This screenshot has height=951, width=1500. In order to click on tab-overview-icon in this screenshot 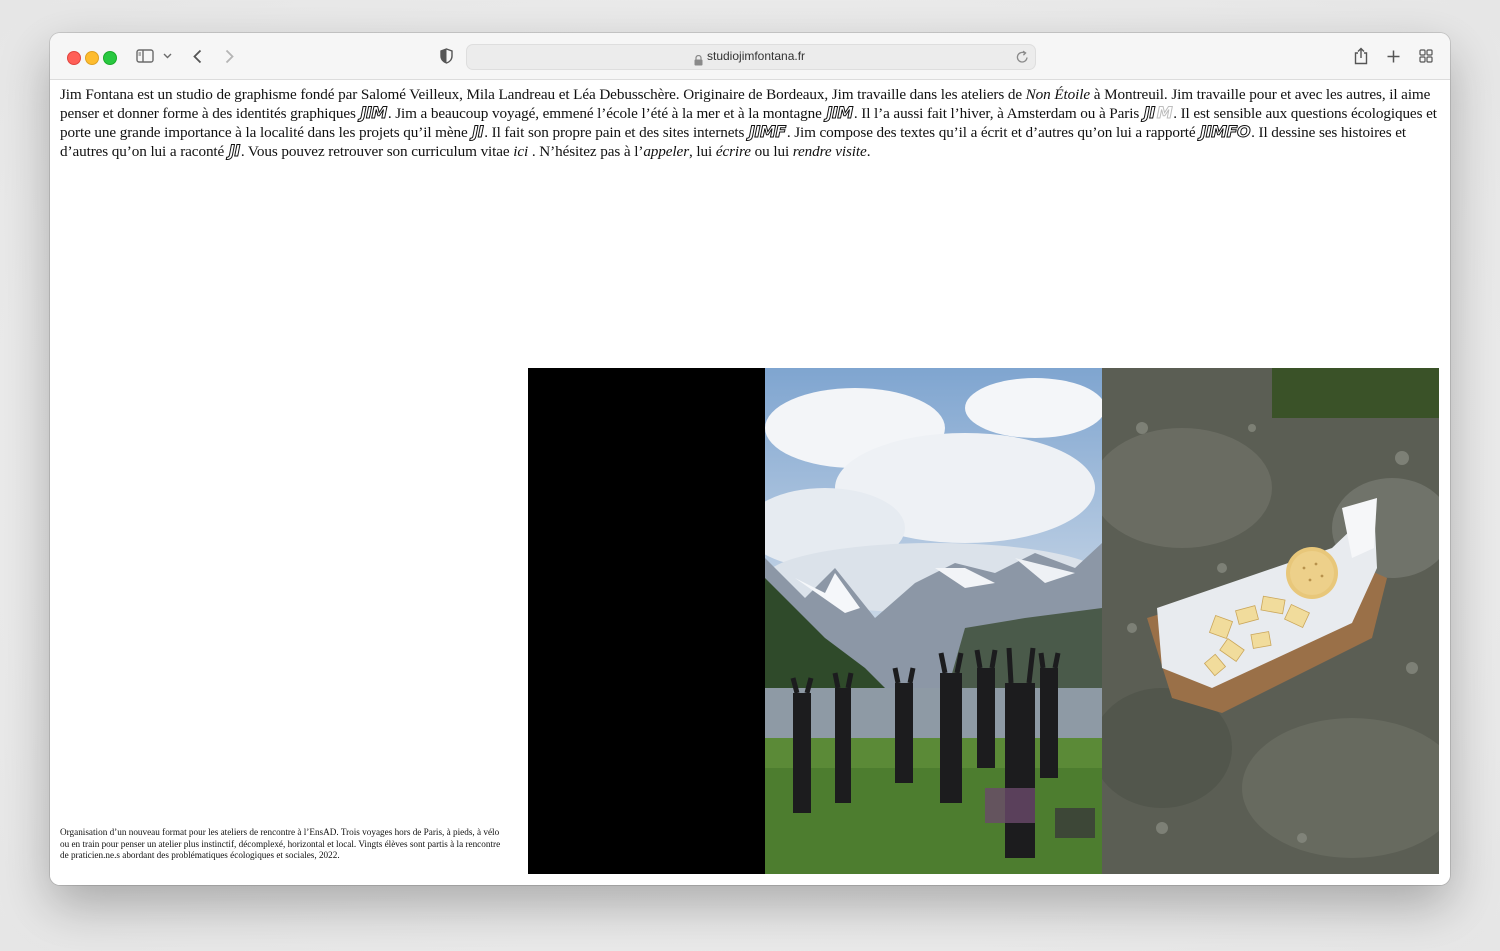, I will do `click(1426, 56)`.